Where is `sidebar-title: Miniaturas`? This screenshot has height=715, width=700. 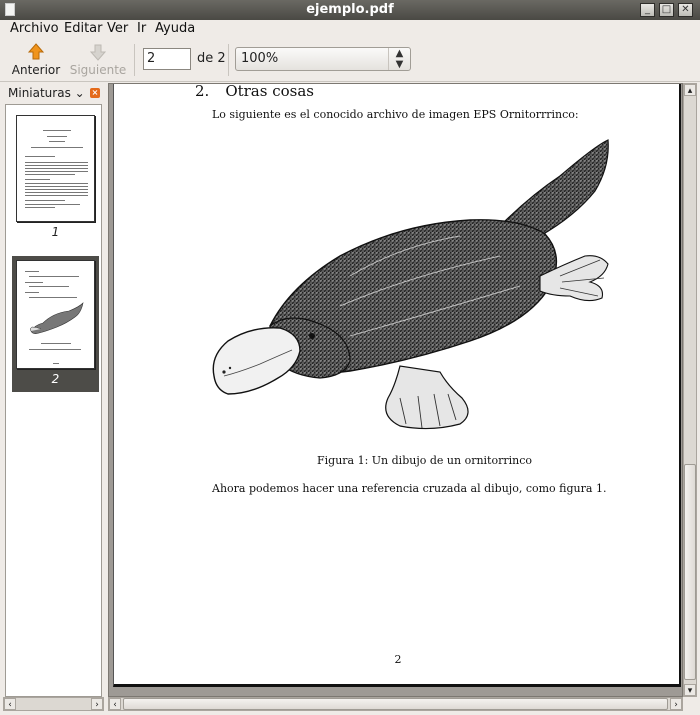
sidebar-title: Miniaturas is located at coordinates (39, 93).